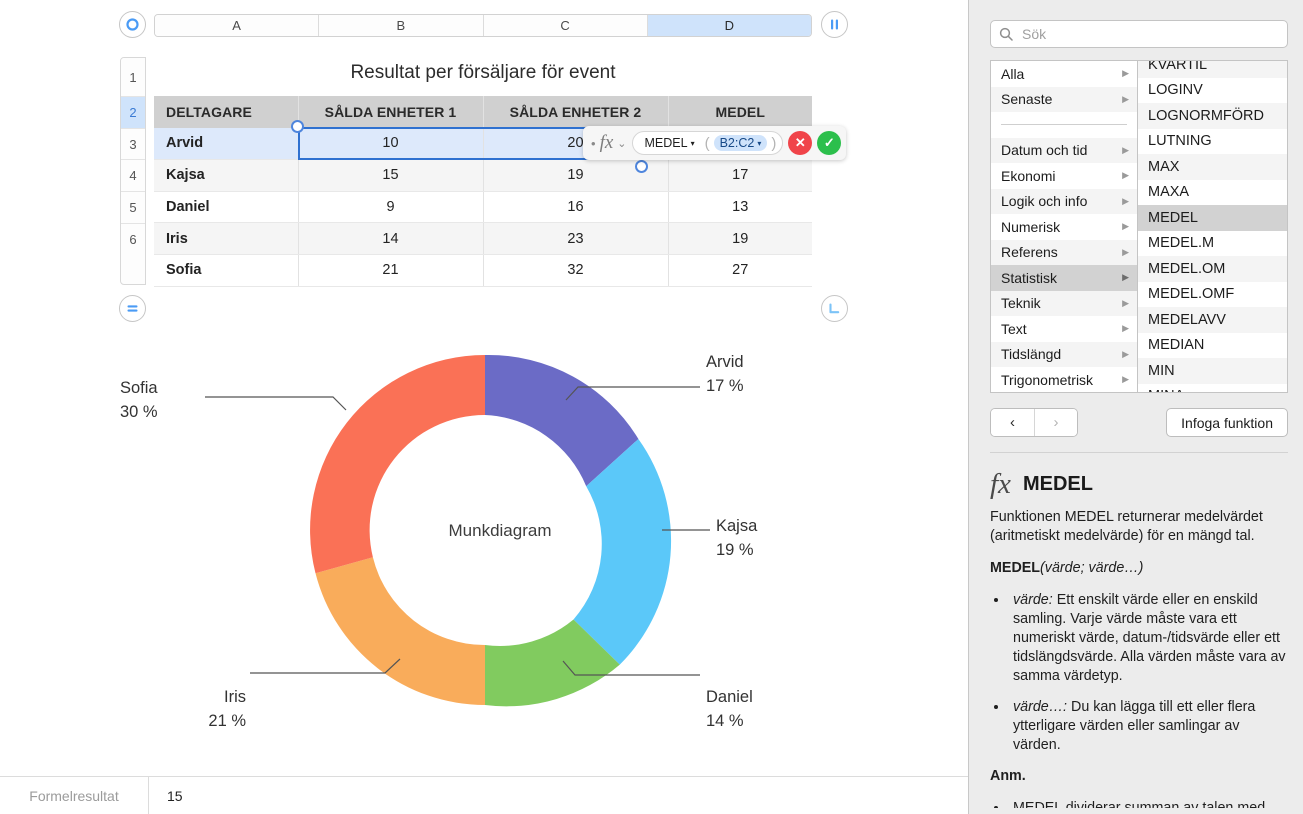 Image resolution: width=1303 pixels, height=814 pixels. What do you see at coordinates (297, 126) in the screenshot?
I see `selection-handle-top` at bounding box center [297, 126].